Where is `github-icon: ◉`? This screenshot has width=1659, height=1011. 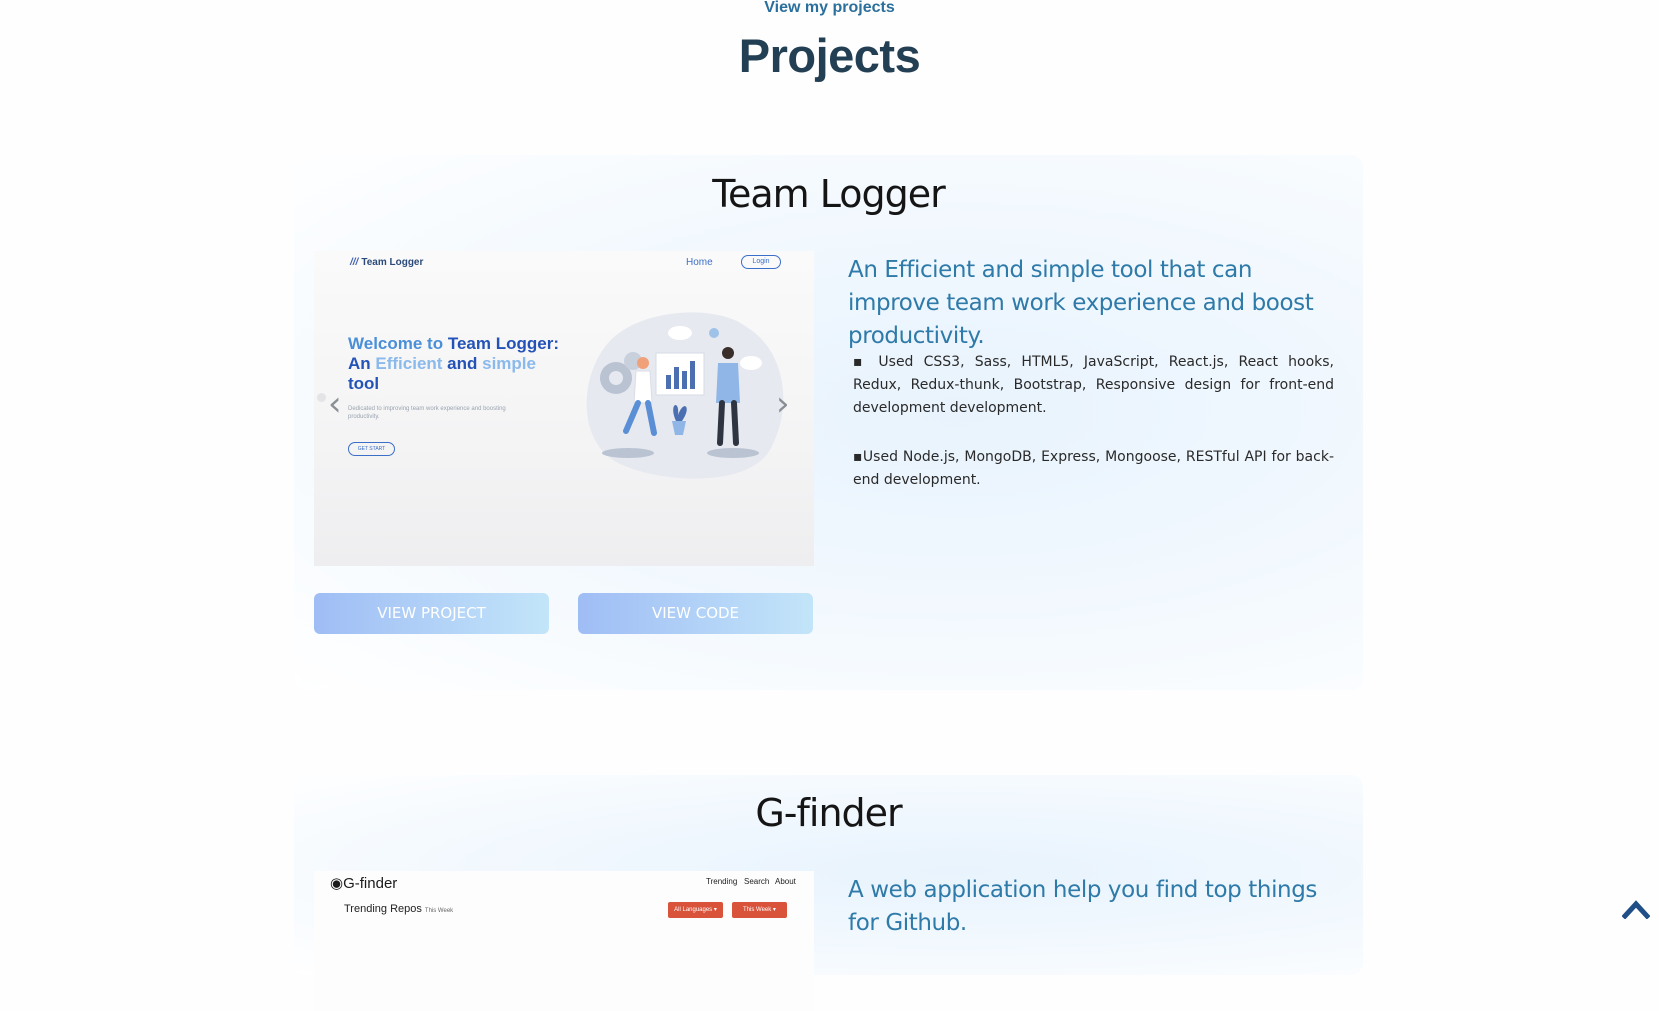 github-icon: ◉ is located at coordinates (337, 883).